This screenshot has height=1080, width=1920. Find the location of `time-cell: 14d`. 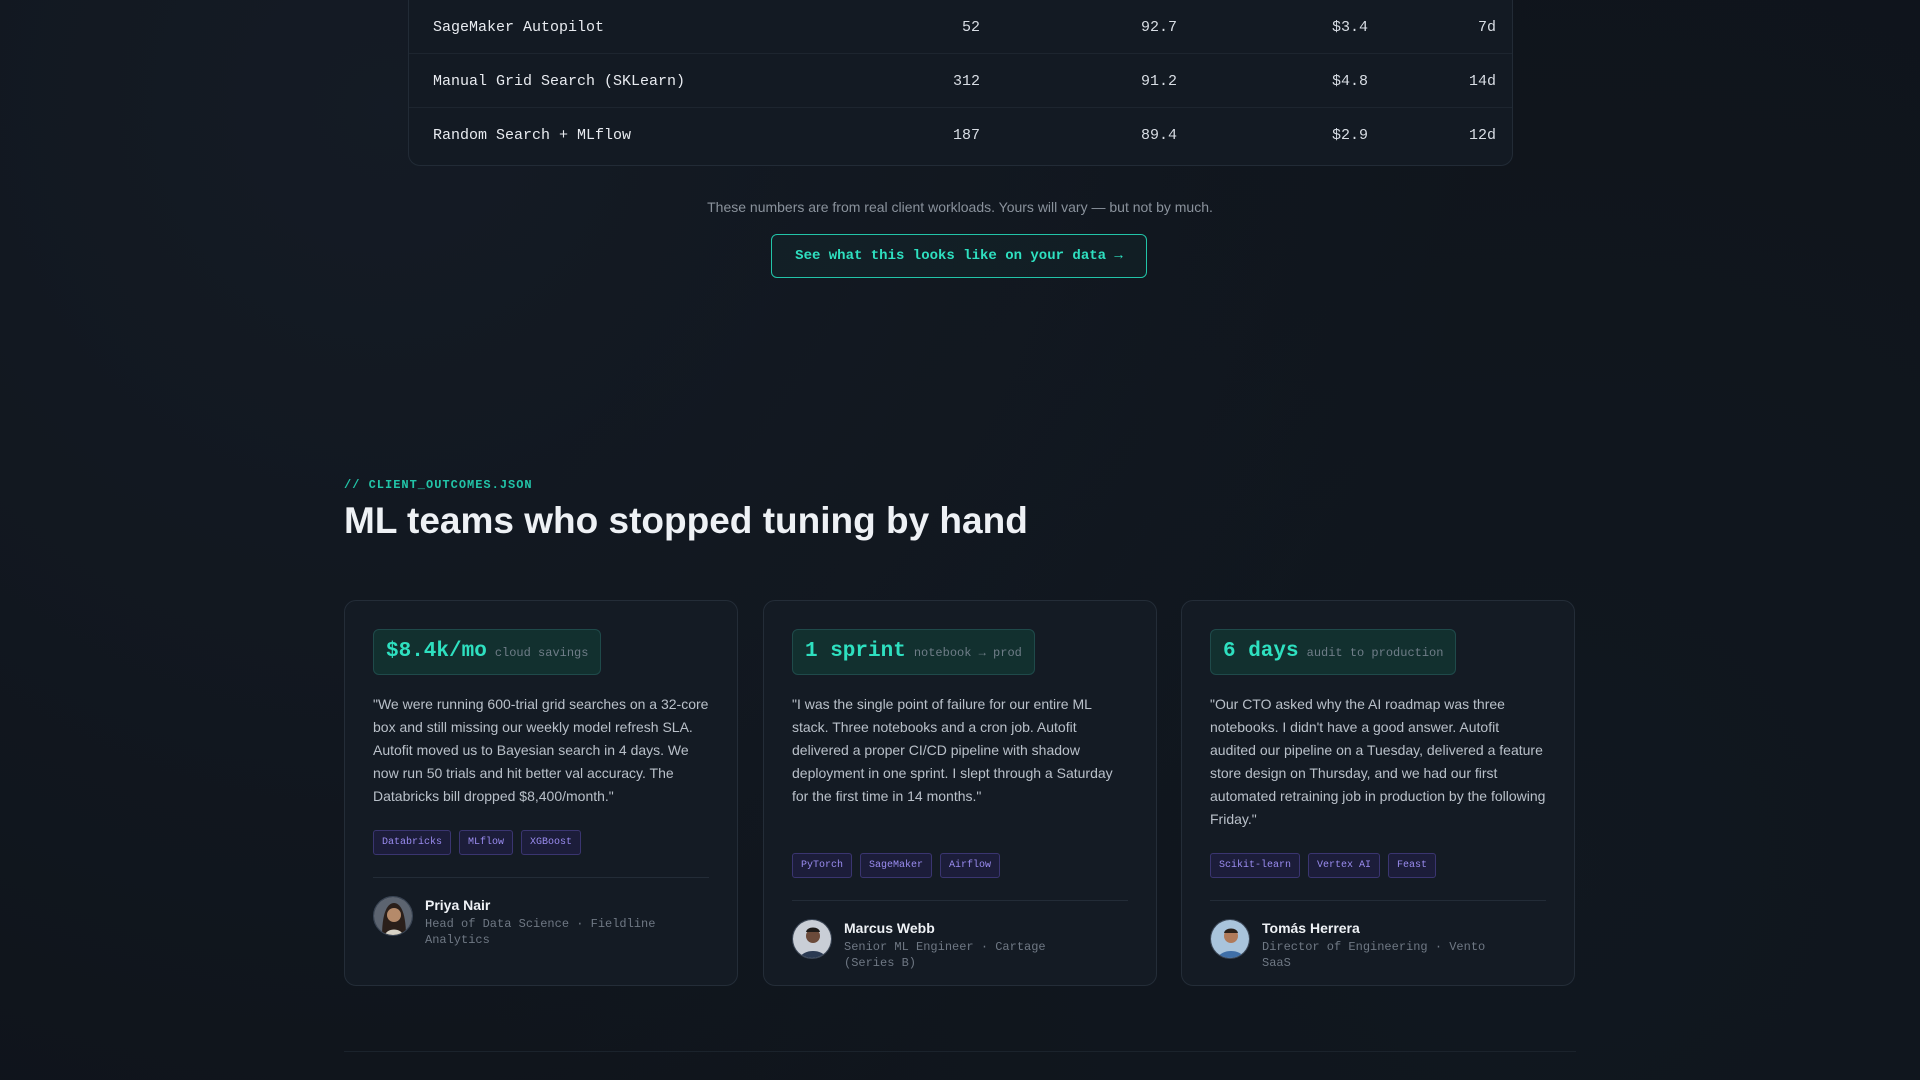

time-cell: 14d is located at coordinates (1482, 81).